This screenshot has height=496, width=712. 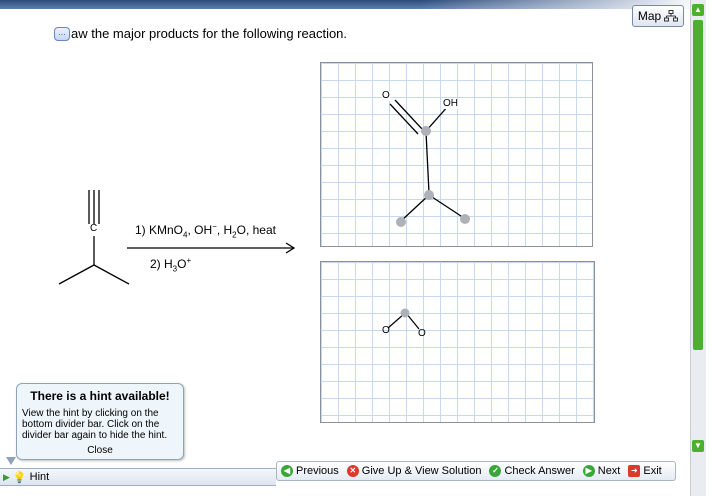 What do you see at coordinates (588, 471) in the screenshot?
I see `arrow-right-circle-icon: ▶` at bounding box center [588, 471].